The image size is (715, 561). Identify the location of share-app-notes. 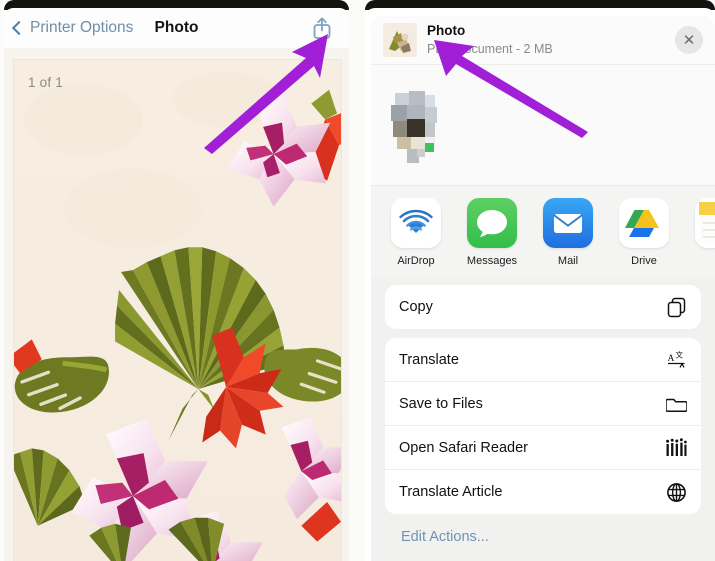
(702, 226).